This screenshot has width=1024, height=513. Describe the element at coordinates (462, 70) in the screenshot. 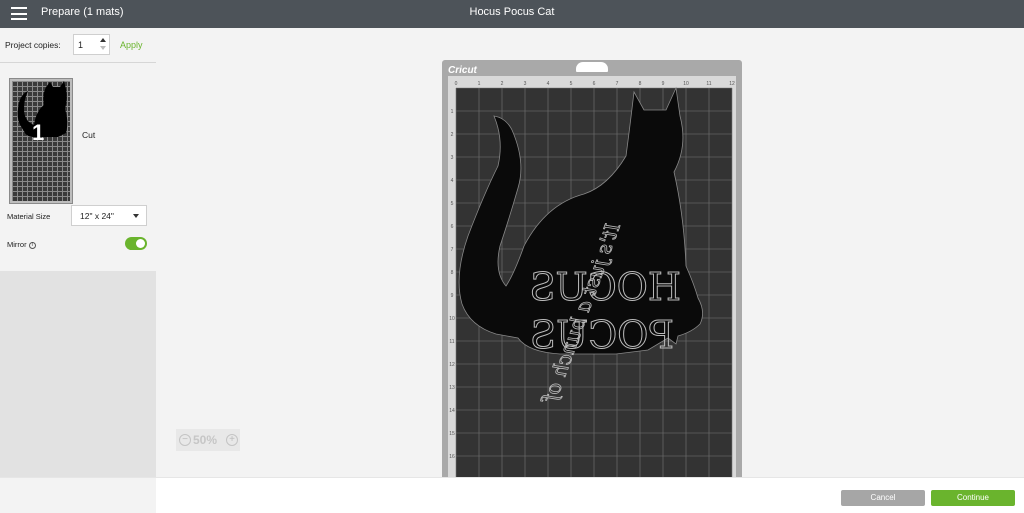

I see `cricut-logo: Cricut` at that location.